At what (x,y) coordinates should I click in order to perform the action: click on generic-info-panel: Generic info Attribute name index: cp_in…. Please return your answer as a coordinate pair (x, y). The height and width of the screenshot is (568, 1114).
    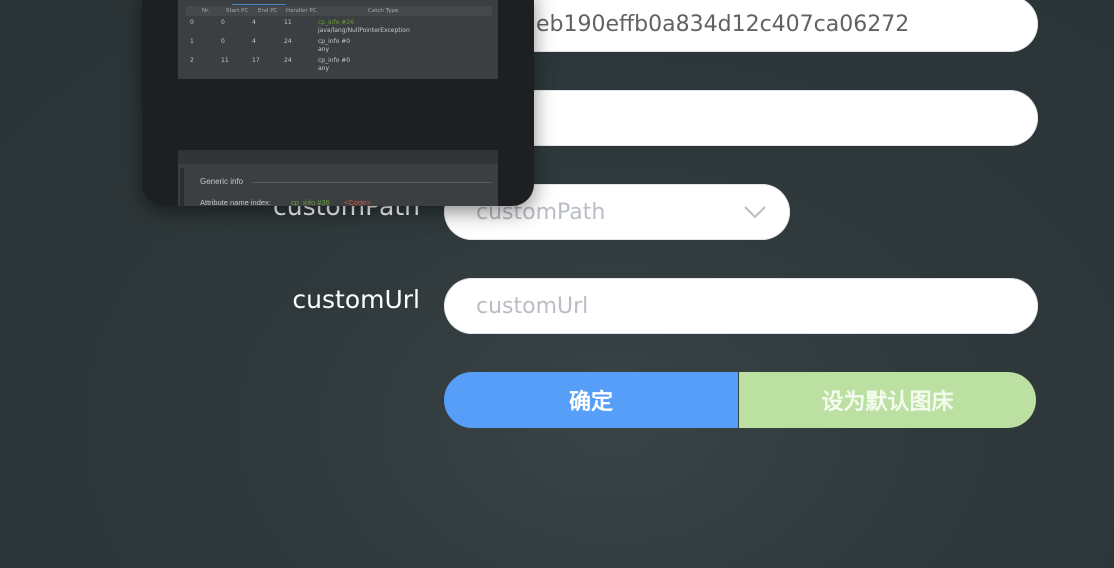
    Looking at the image, I should click on (338, 178).